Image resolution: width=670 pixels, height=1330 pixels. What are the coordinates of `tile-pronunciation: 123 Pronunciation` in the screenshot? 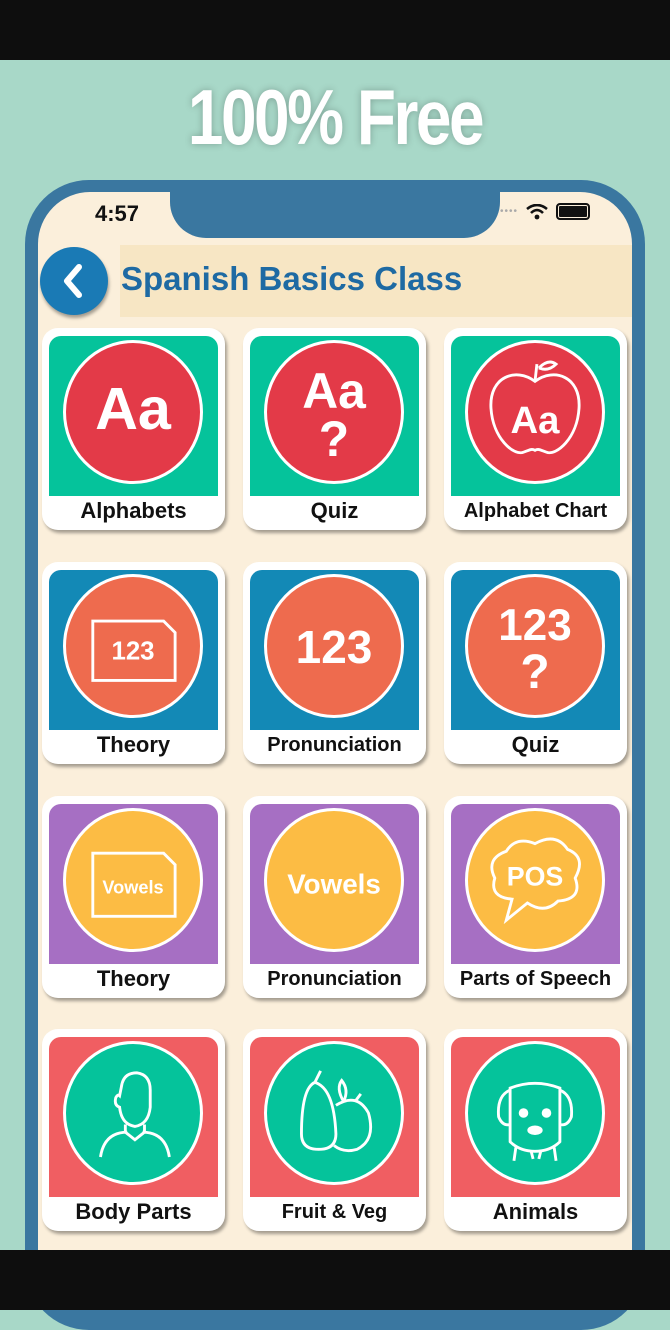 It's located at (334, 663).